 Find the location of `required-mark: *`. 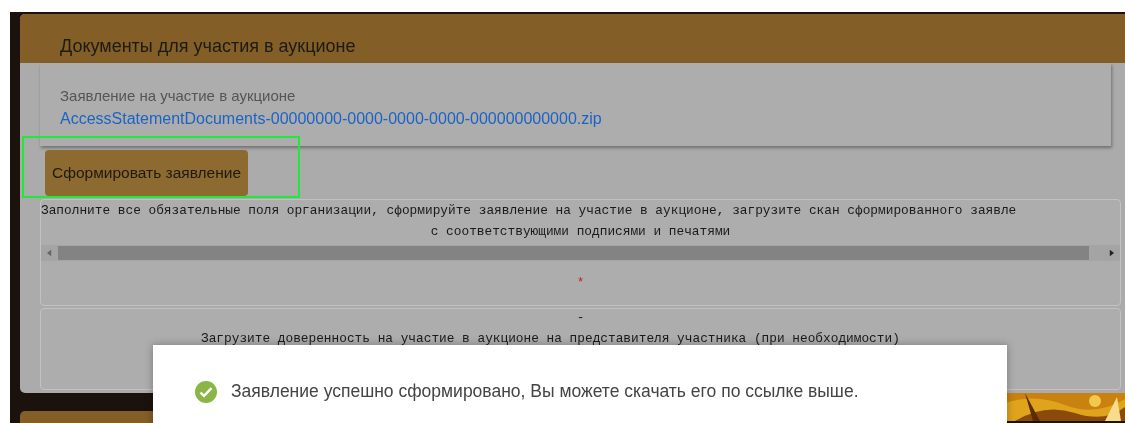

required-mark: * is located at coordinates (580, 283).